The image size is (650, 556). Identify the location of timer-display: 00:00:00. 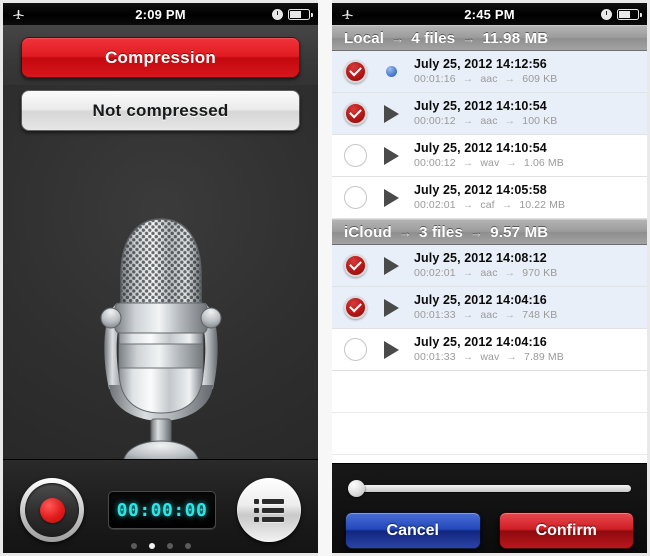
(162, 510).